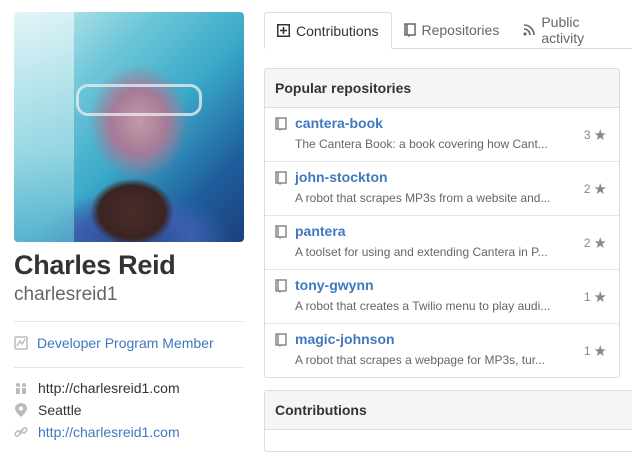 This screenshot has height=452, width=632. Describe the element at coordinates (283, 30) in the screenshot. I see `contributions-icon` at that location.